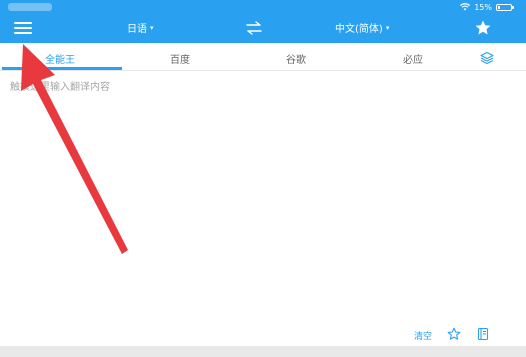  I want to click on book-icon, so click(483, 334).